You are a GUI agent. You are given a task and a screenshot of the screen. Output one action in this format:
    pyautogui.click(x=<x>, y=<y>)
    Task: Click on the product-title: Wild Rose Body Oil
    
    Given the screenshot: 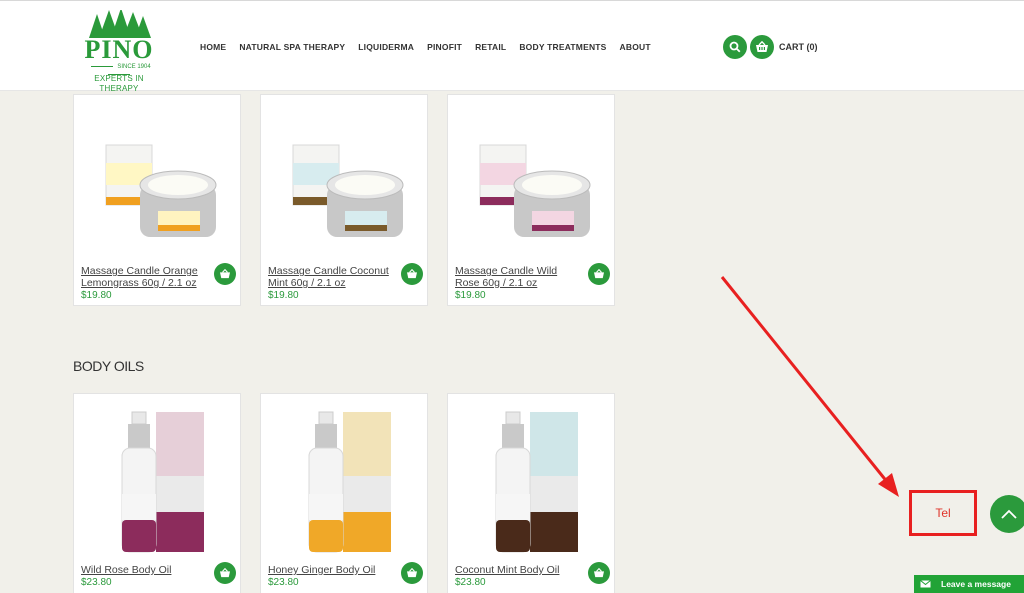 What is the action you would take?
    pyautogui.click(x=143, y=570)
    